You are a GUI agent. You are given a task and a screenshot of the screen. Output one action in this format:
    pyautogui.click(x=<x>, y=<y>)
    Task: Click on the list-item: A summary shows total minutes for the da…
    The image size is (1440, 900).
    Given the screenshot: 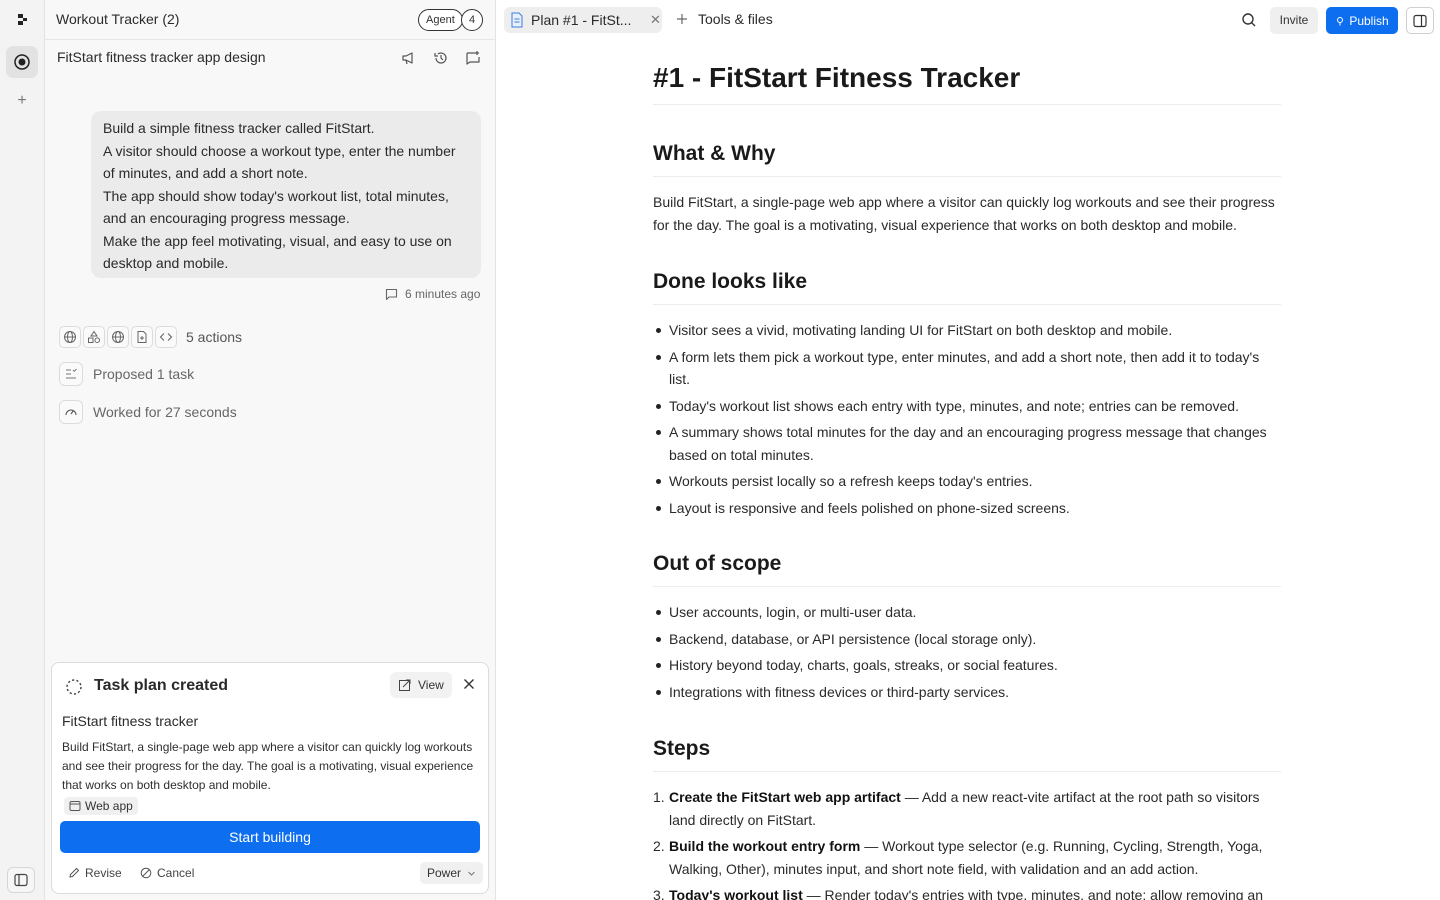 What is the action you would take?
    pyautogui.click(x=967, y=443)
    